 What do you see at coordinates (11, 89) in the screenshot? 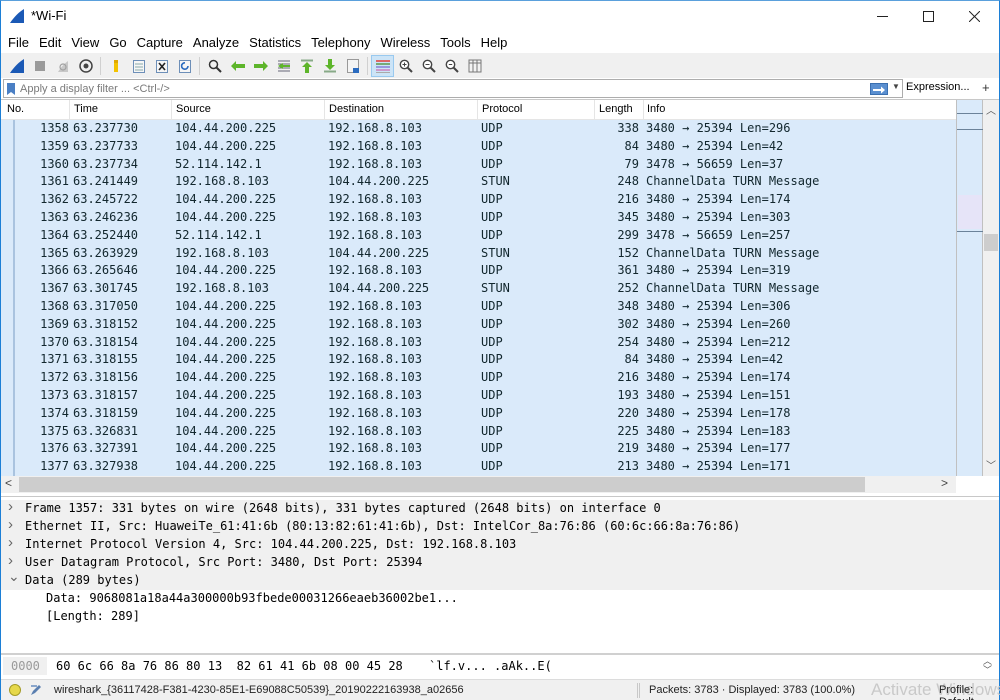
I see `bookmark-icon` at bounding box center [11, 89].